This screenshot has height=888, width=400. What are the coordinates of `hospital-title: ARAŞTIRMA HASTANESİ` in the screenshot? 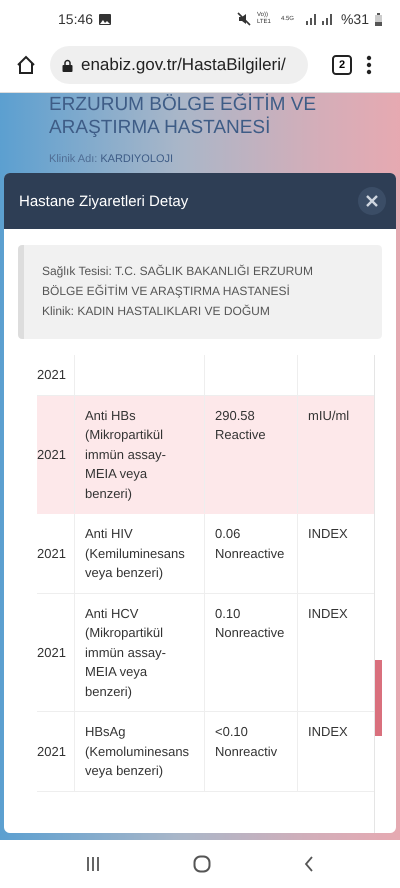 It's located at (160, 127).